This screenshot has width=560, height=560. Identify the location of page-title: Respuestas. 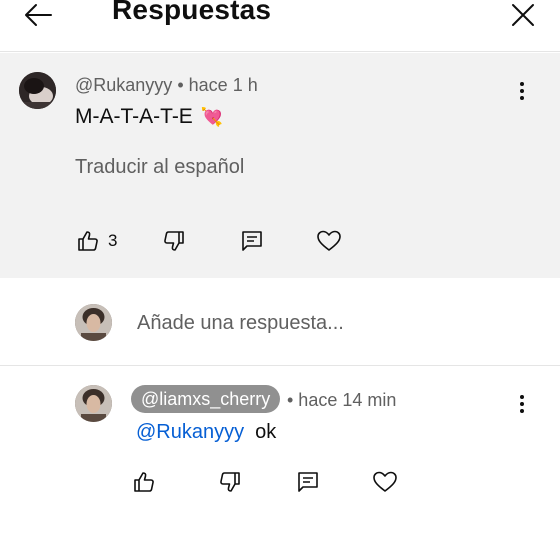
(192, 12).